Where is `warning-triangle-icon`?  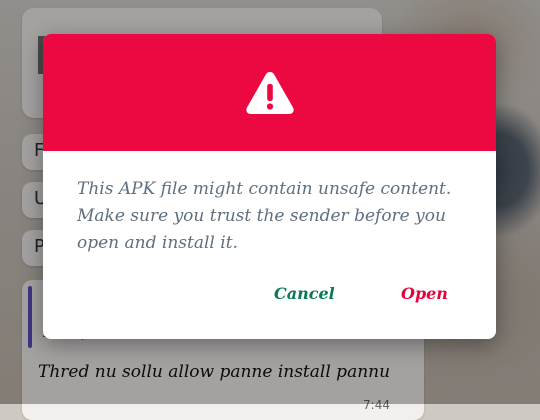
warning-triangle-icon is located at coordinates (269, 92).